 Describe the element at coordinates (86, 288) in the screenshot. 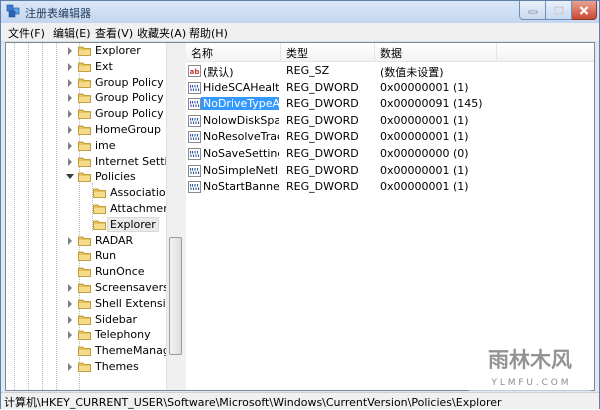

I see `tree-item: Screensavers` at that location.